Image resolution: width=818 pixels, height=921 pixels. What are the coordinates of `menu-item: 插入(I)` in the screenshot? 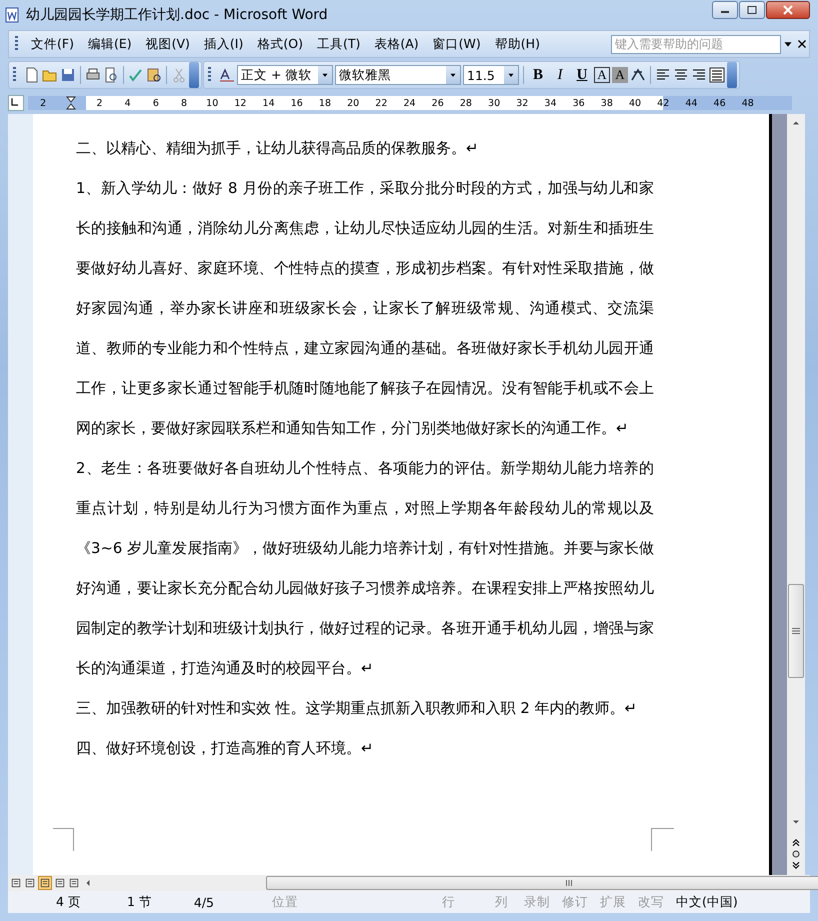 It's located at (223, 44).